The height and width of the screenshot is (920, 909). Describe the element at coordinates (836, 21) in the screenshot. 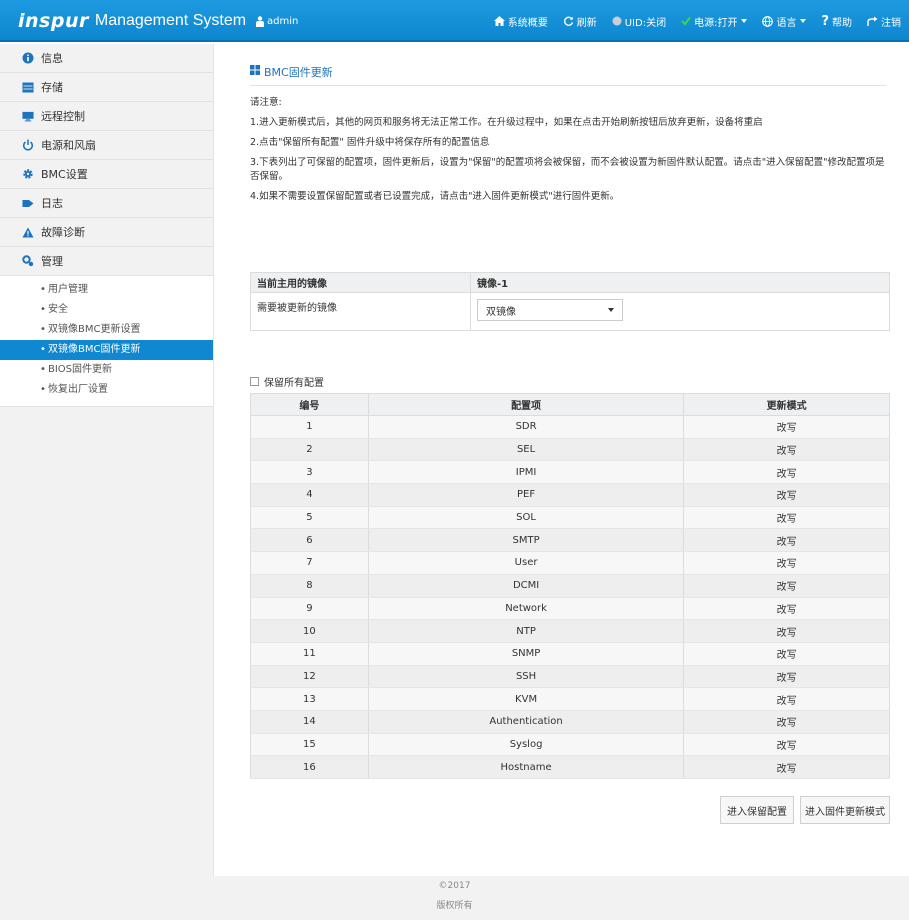

I see `nav-help: ? 帮助` at that location.